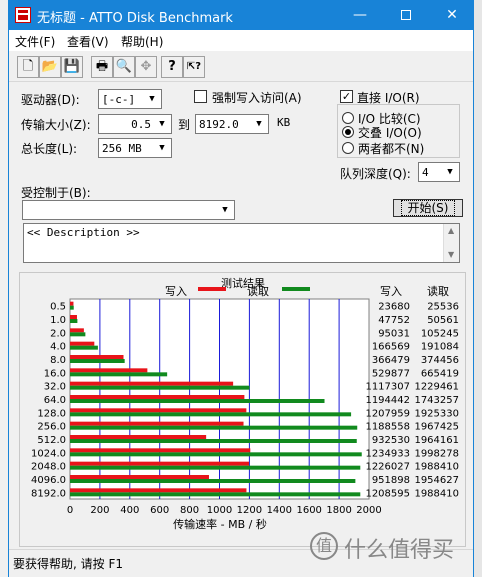 Image resolution: width=482 pixels, height=577 pixels. I want to click on value-read: 50561, so click(443, 320).